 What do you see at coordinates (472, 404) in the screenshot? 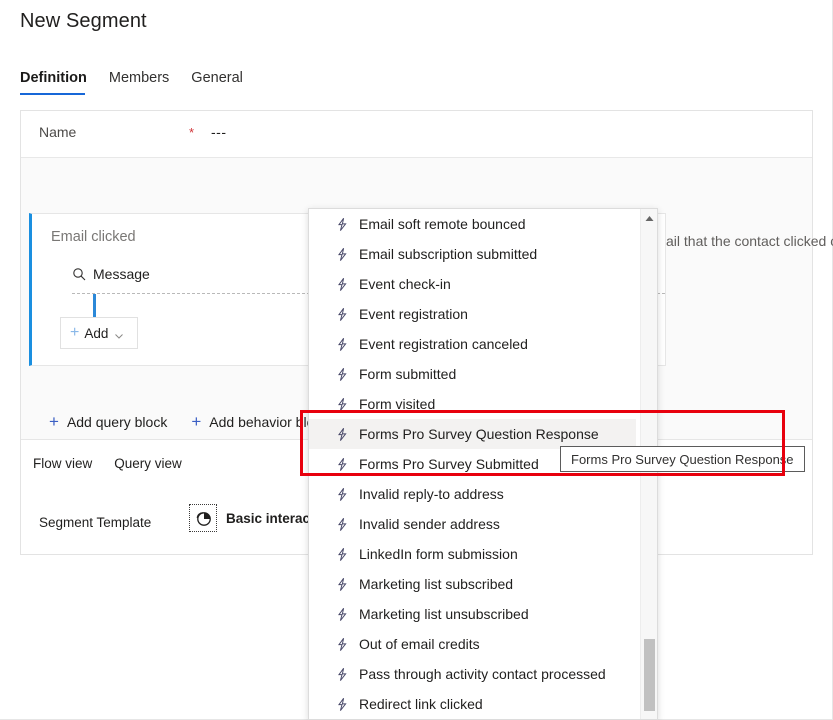
I see `dropdown-item: Form visited` at bounding box center [472, 404].